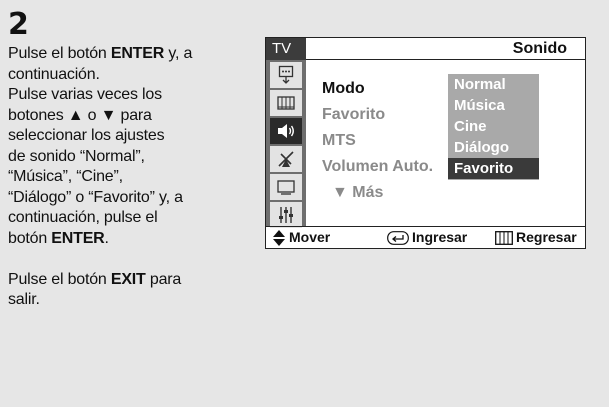 This screenshot has width=609, height=407. Describe the element at coordinates (536, 237) in the screenshot. I see `footer-return: Regresar` at that location.